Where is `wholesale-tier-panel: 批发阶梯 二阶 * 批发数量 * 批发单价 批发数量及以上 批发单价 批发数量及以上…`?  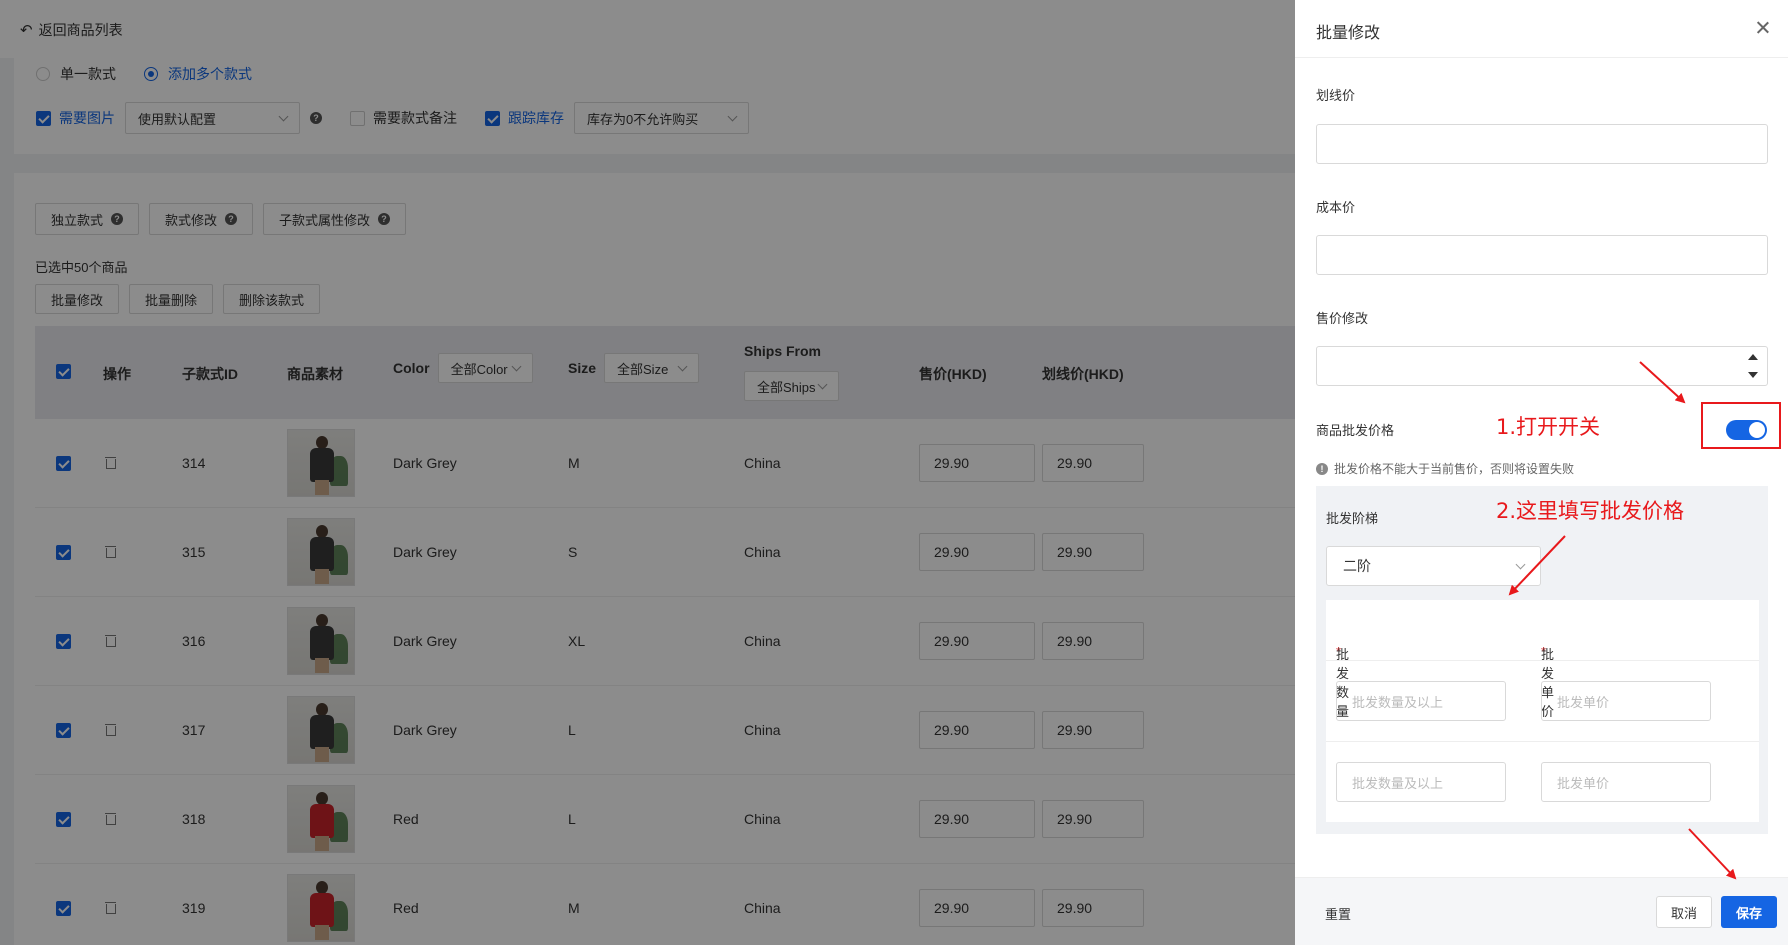 wholesale-tier-panel: 批发阶梯 二阶 * 批发数量 * 批发单价 批发数量及以上 批发单价 批发数量及以上… is located at coordinates (1542, 660).